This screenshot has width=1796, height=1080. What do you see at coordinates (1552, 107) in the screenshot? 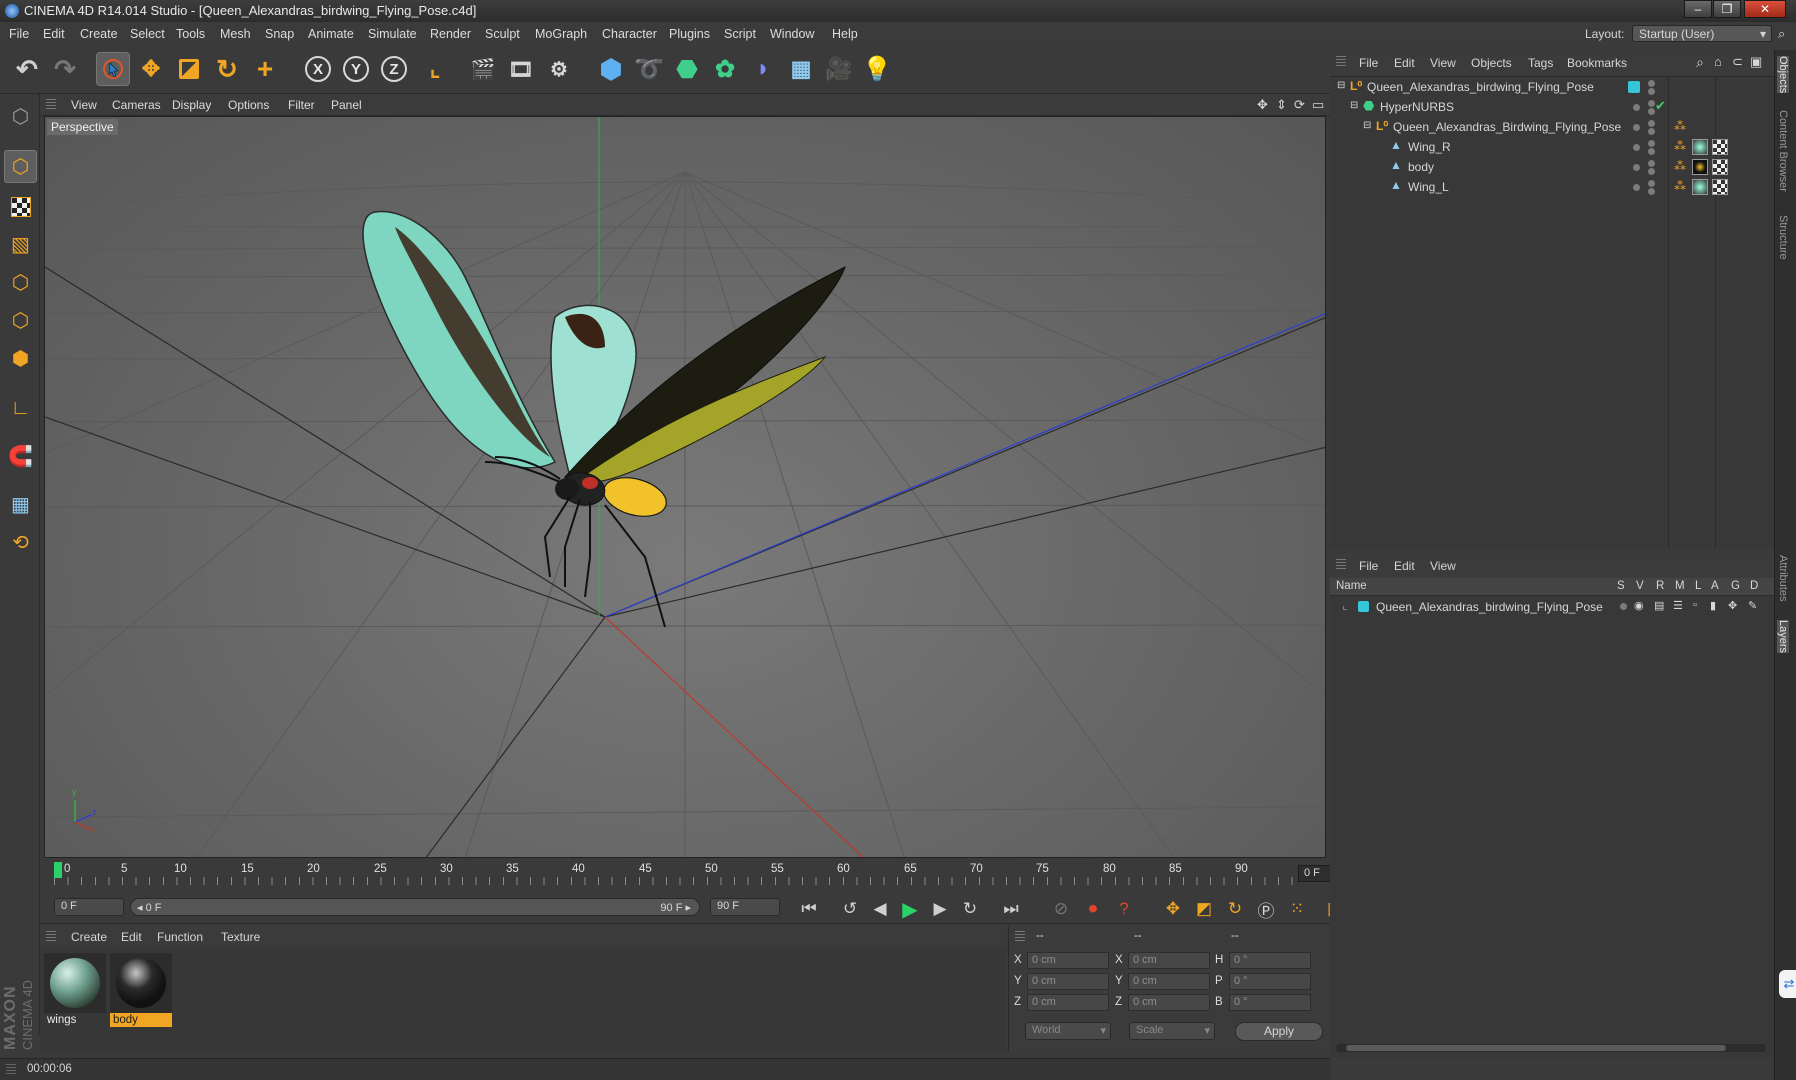
I see `tree-row: ⊟ ⬣ HyperNURBS ✔` at bounding box center [1552, 107].